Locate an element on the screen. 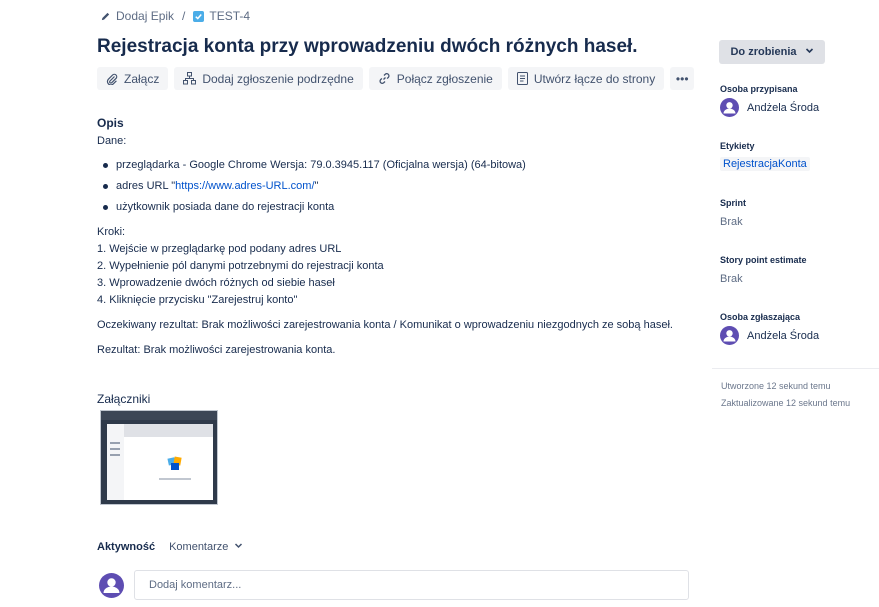  activity-filter-dropdown: Komentarze is located at coordinates (206, 547).